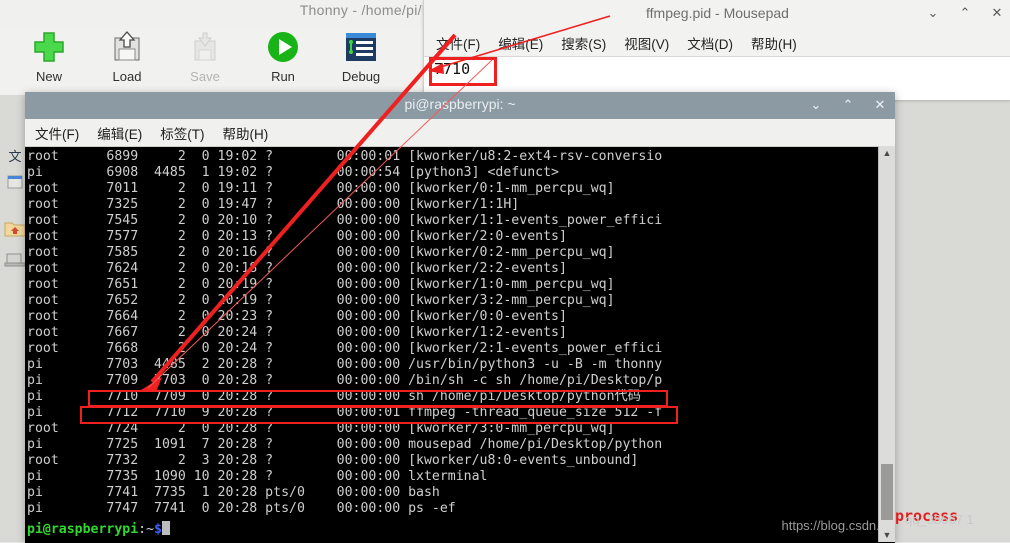  I want to click on mousepad-title: ffmpeg.pid - Mousepad, so click(717, 13).